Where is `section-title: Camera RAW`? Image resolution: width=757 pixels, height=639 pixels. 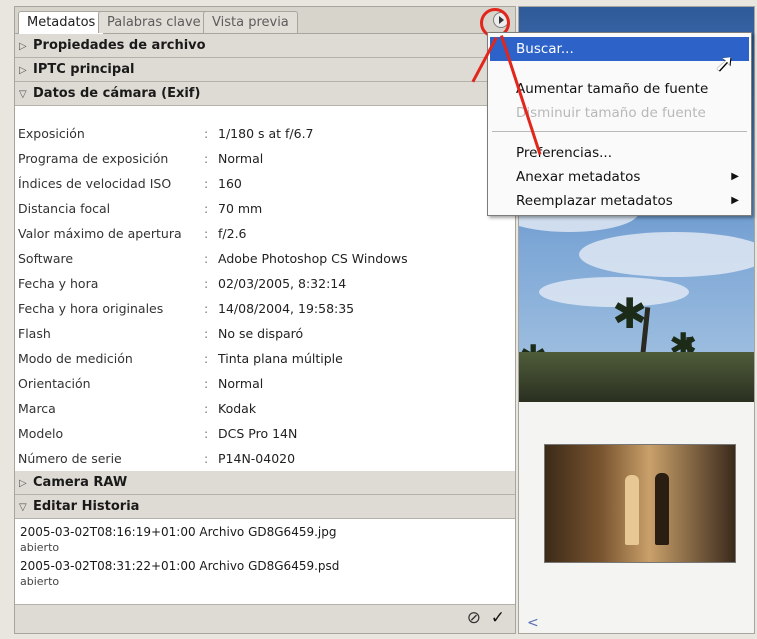
section-title: Camera RAW is located at coordinates (80, 482).